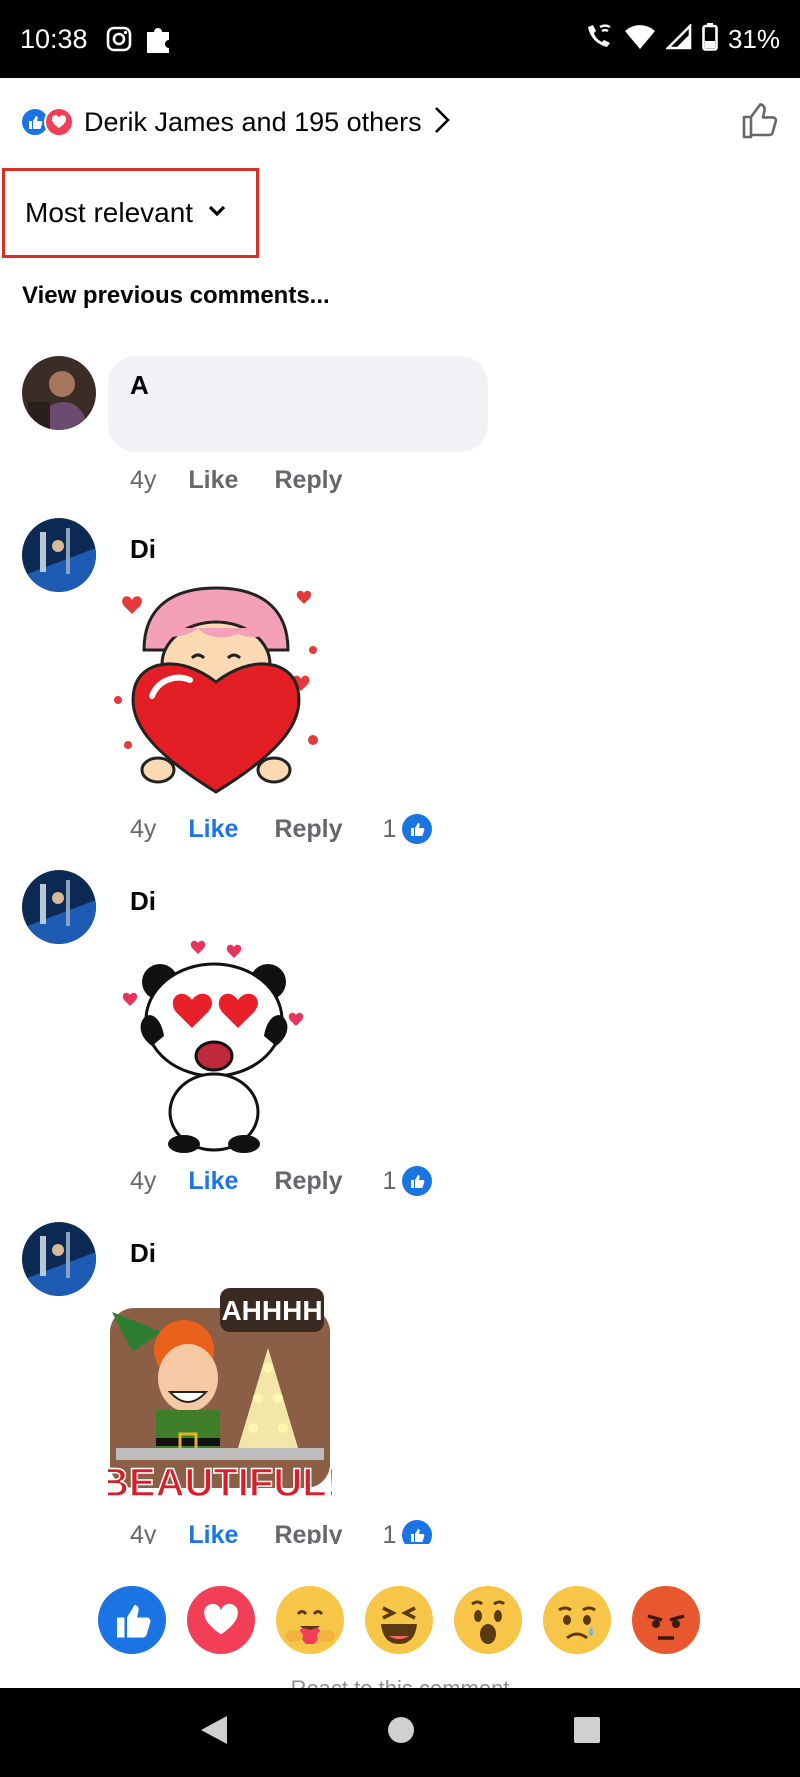 This screenshot has width=800, height=1777. I want to click on home-icon, so click(401, 1732).